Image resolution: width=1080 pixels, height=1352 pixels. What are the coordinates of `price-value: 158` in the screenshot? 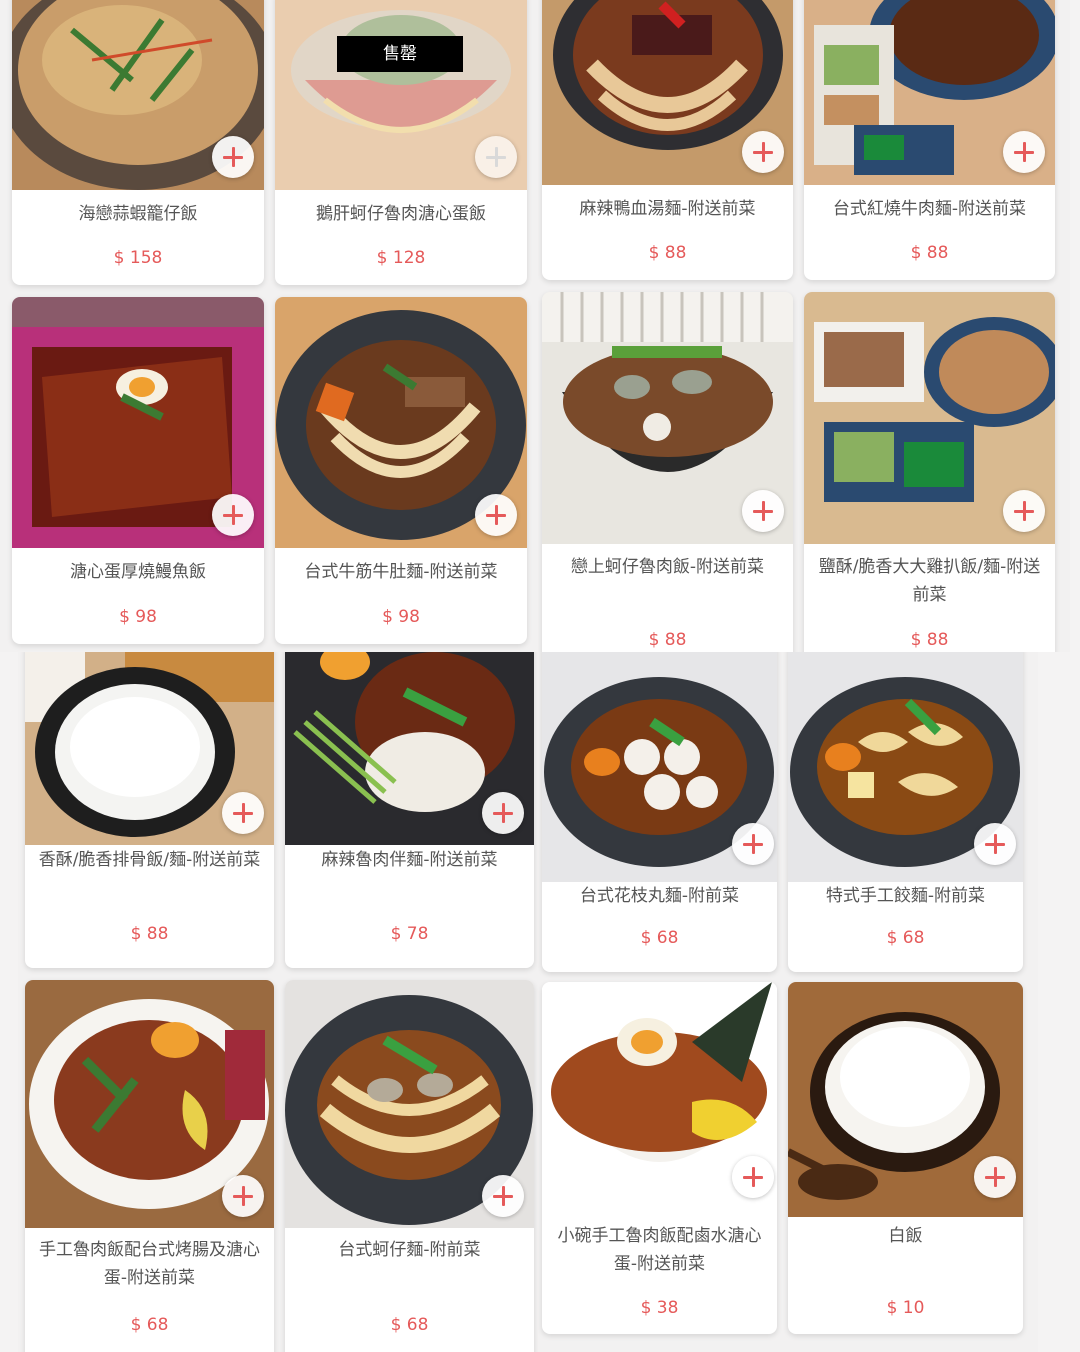 It's located at (146, 258).